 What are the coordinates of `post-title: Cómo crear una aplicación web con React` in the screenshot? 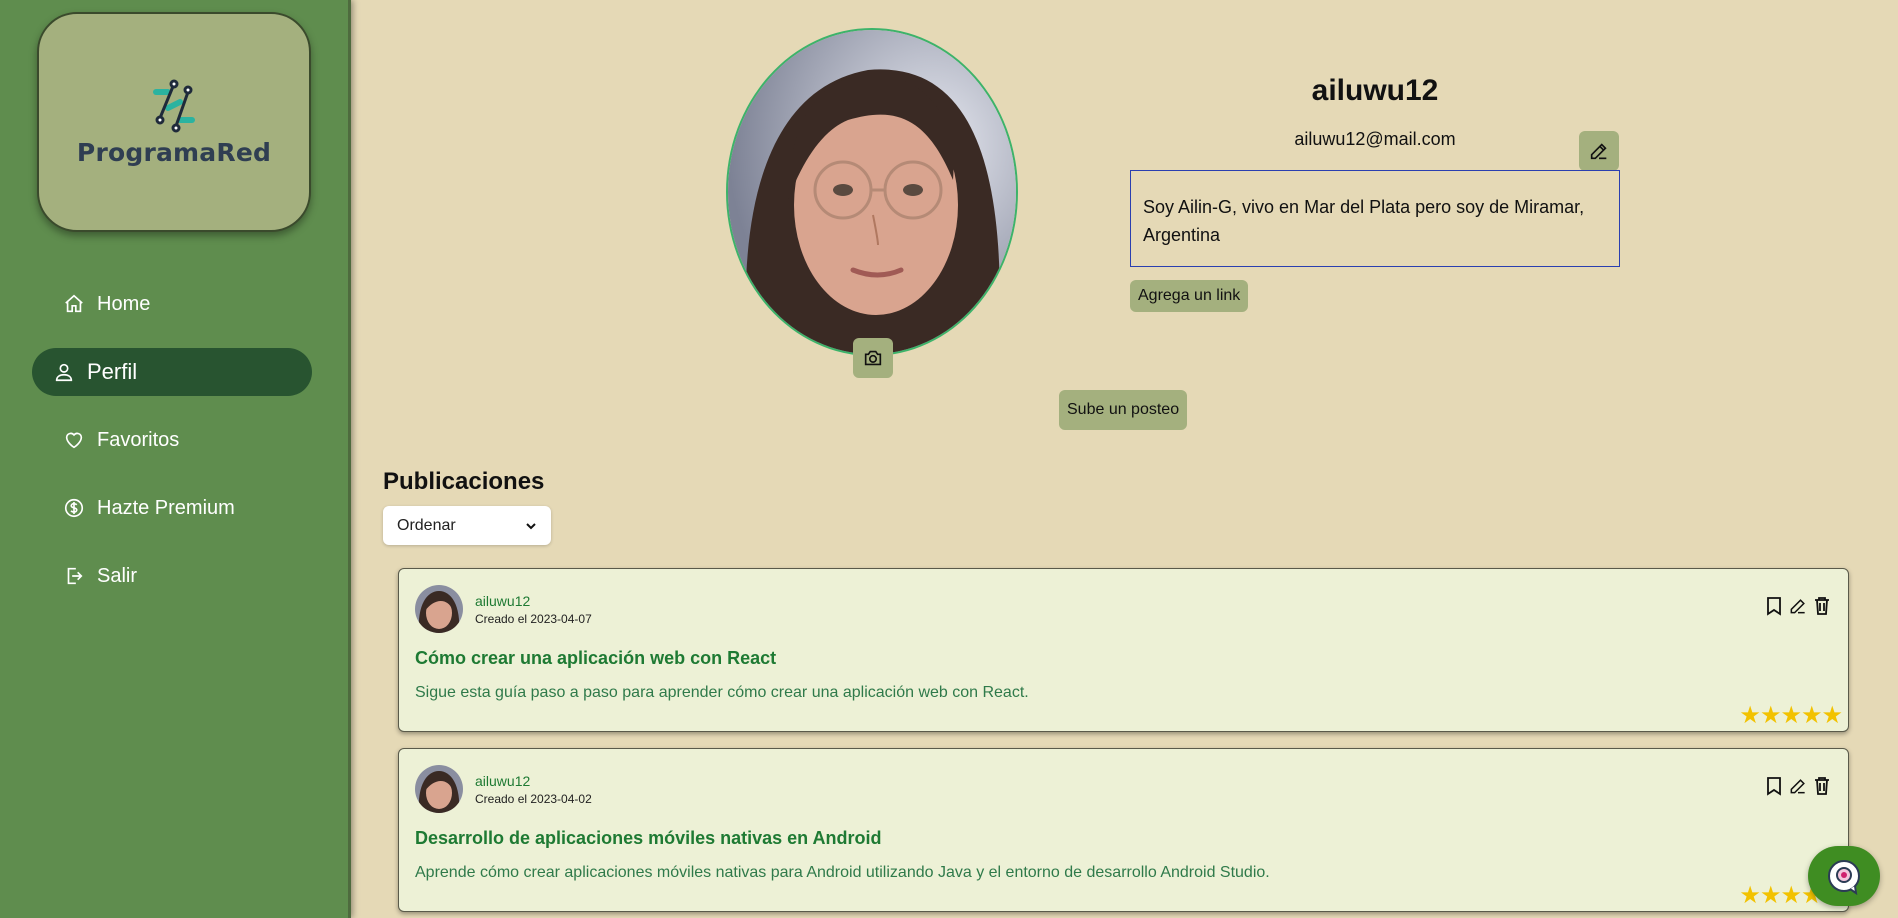 It's located at (595, 658).